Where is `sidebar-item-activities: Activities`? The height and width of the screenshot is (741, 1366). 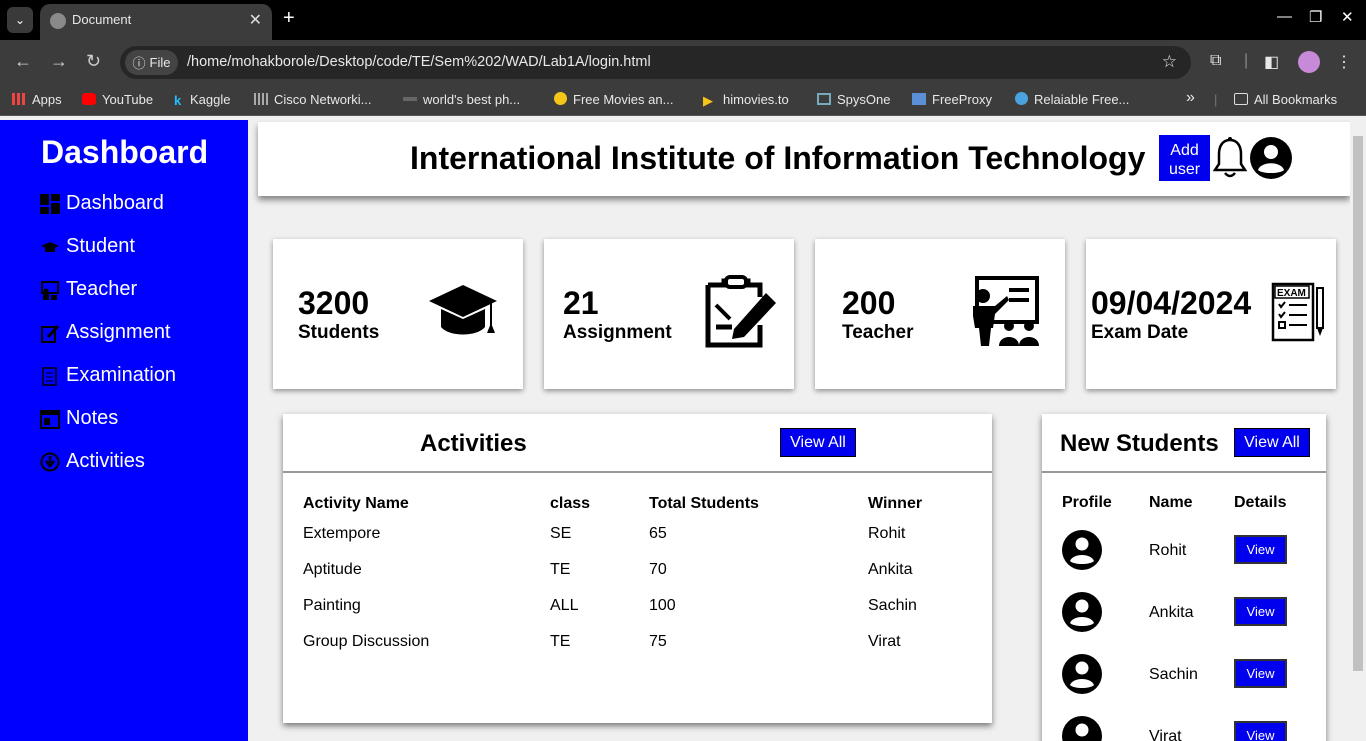
sidebar-item-activities: Activities is located at coordinates (92, 461).